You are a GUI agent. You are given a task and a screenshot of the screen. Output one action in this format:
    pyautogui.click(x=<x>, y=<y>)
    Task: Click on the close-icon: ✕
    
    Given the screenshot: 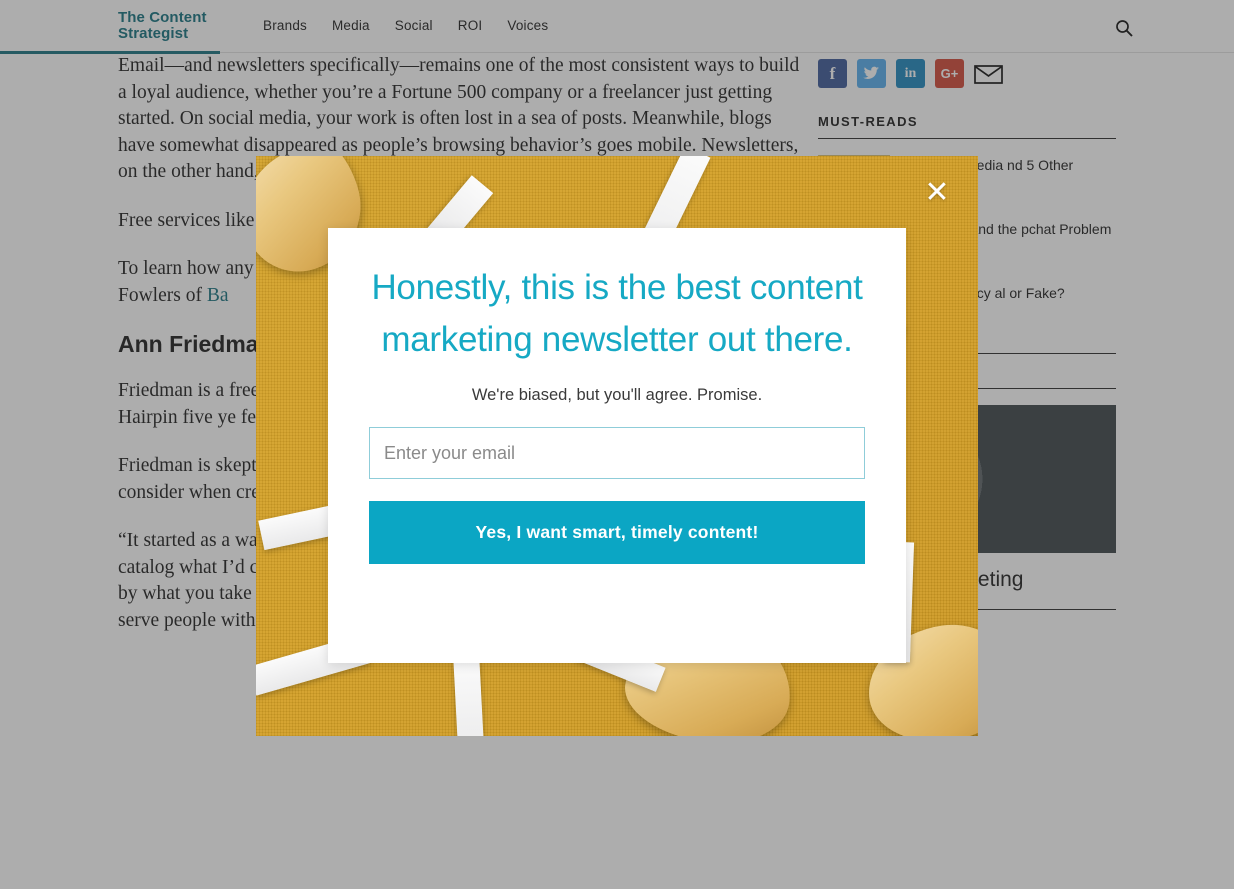 What is the action you would take?
    pyautogui.click(x=937, y=193)
    